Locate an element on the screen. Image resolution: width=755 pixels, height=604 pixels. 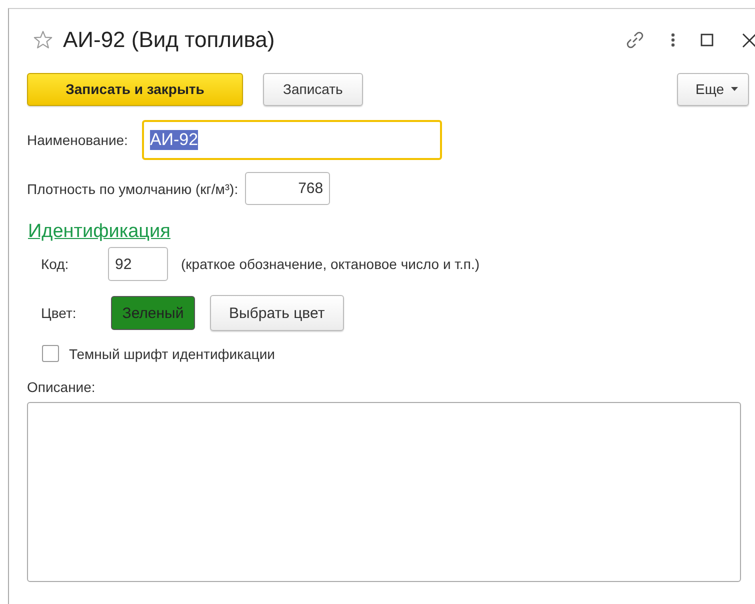
choose-color-button: Выбрать цвет is located at coordinates (277, 313).